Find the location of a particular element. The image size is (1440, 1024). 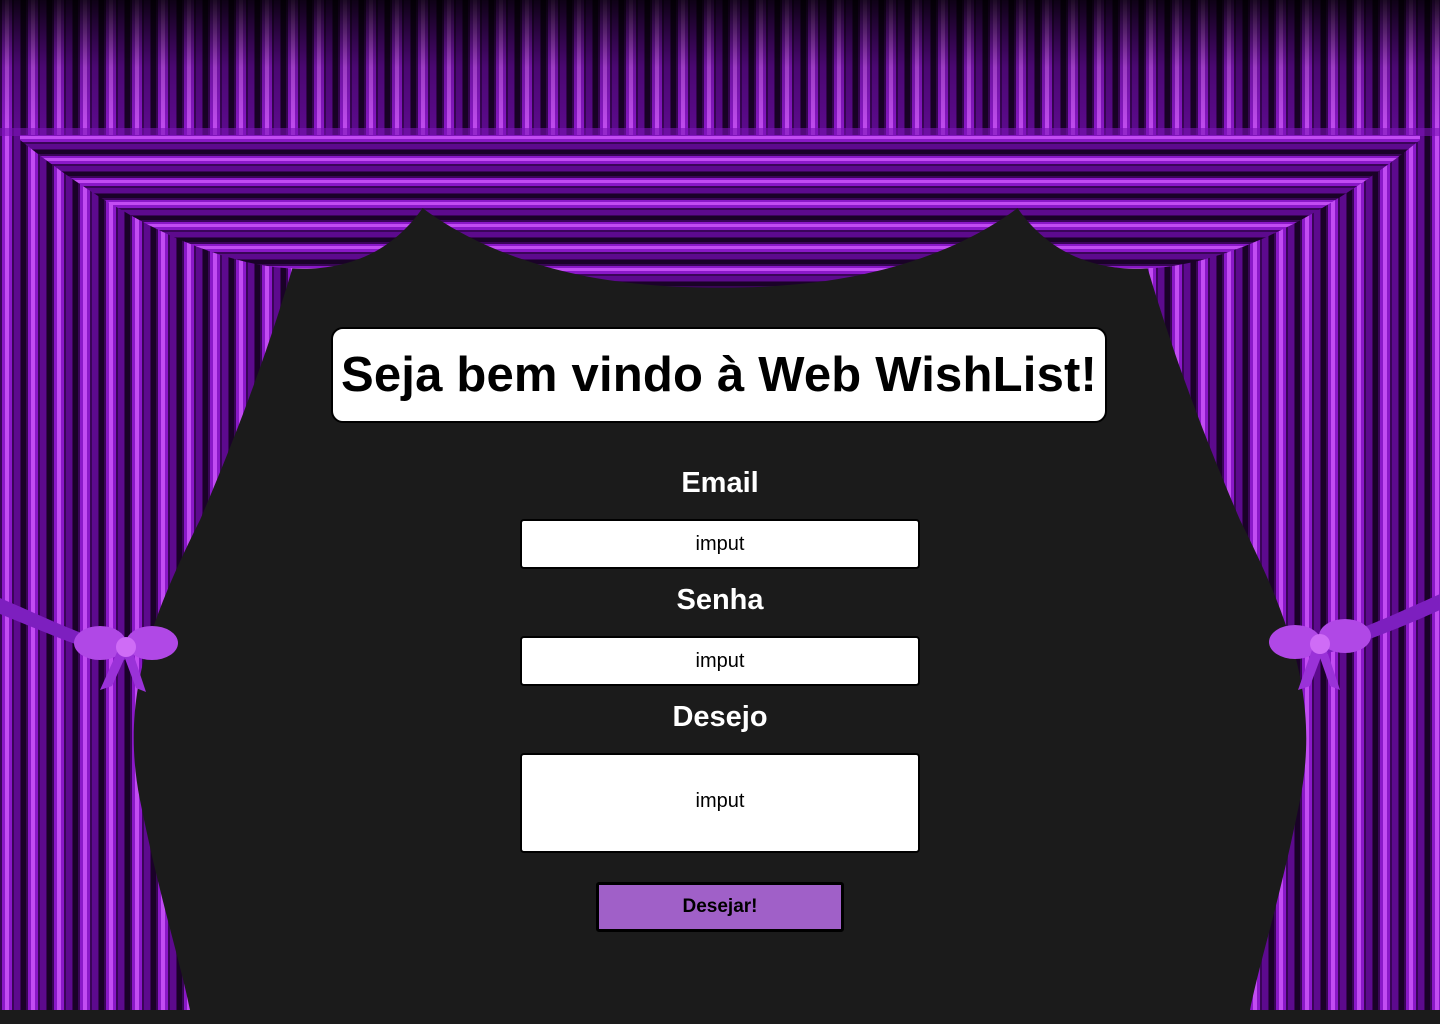

wish-label: Desejo is located at coordinates (720, 717).